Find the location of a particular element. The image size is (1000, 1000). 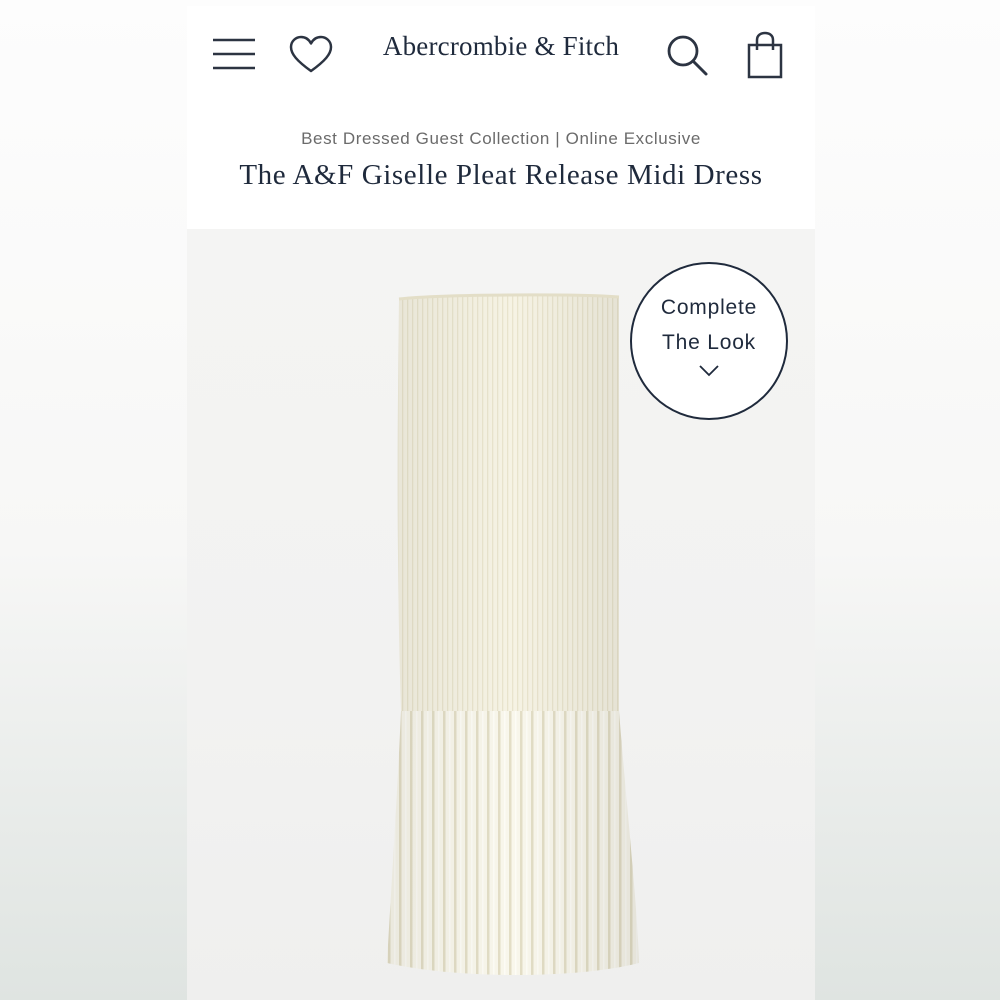

chevron-down-icon is located at coordinates (709, 371).